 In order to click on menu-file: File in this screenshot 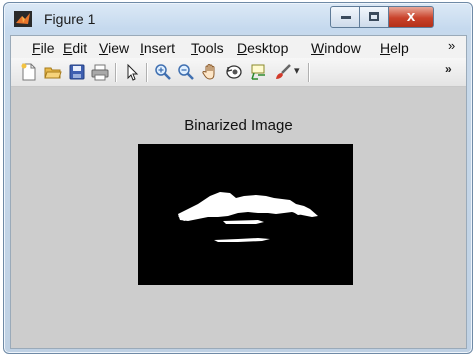, I will do `click(43, 48)`.